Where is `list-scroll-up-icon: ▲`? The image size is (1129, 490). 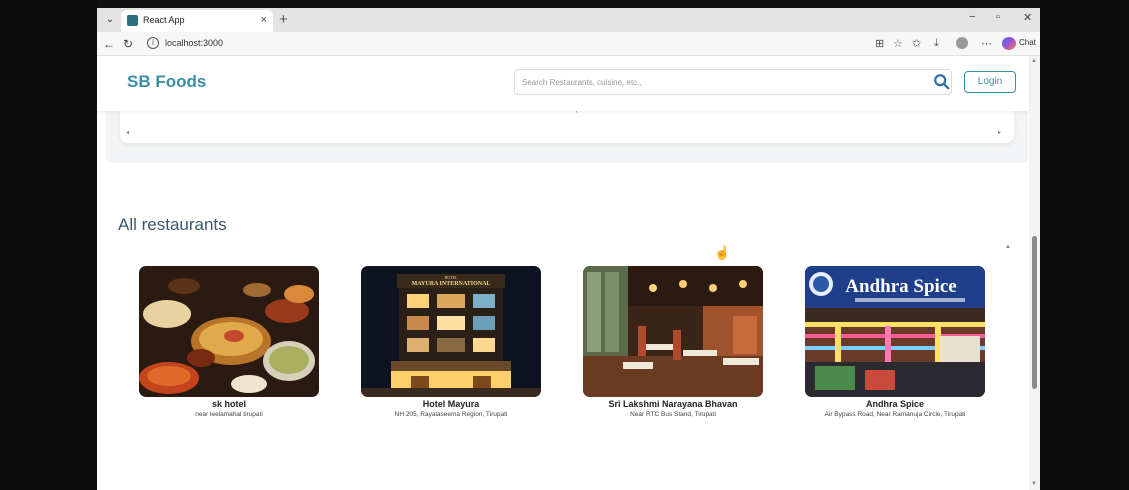
list-scroll-up-icon: ▲ is located at coordinates (1008, 247).